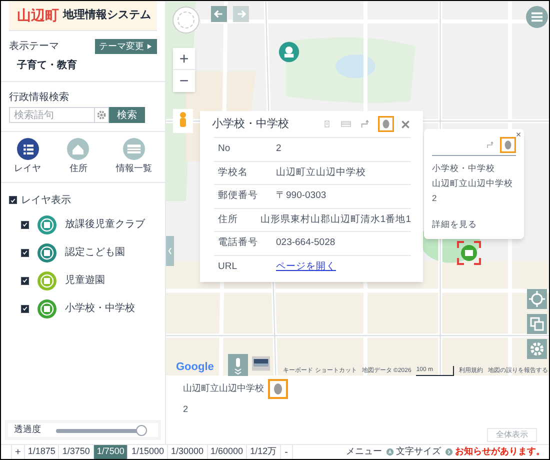 The image size is (550, 460). What do you see at coordinates (228, 219) in the screenshot?
I see `field-label: 住所` at bounding box center [228, 219].